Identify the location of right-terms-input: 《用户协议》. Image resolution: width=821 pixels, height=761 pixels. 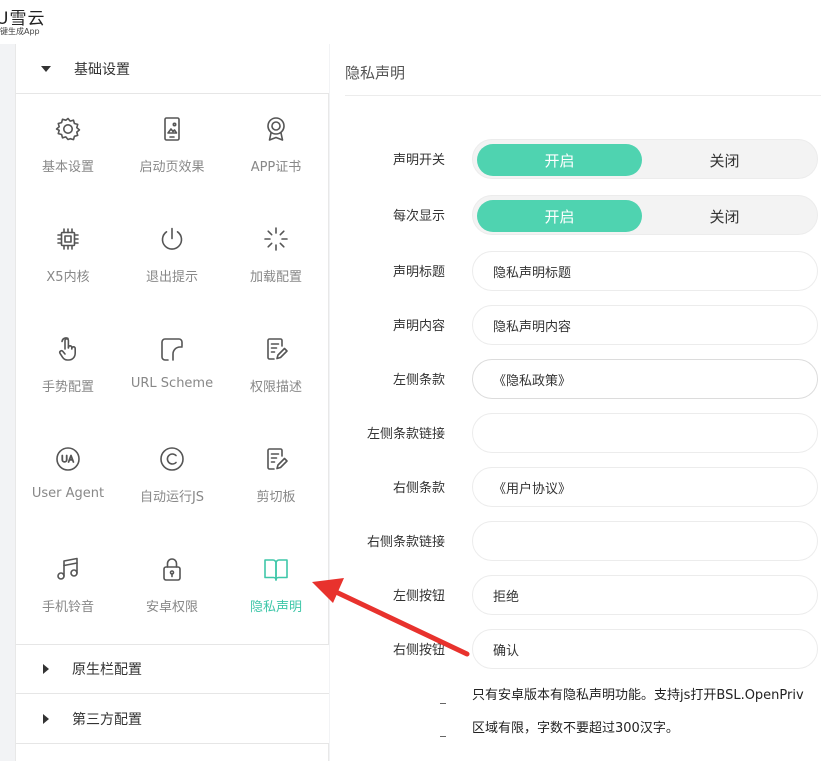
(645, 487).